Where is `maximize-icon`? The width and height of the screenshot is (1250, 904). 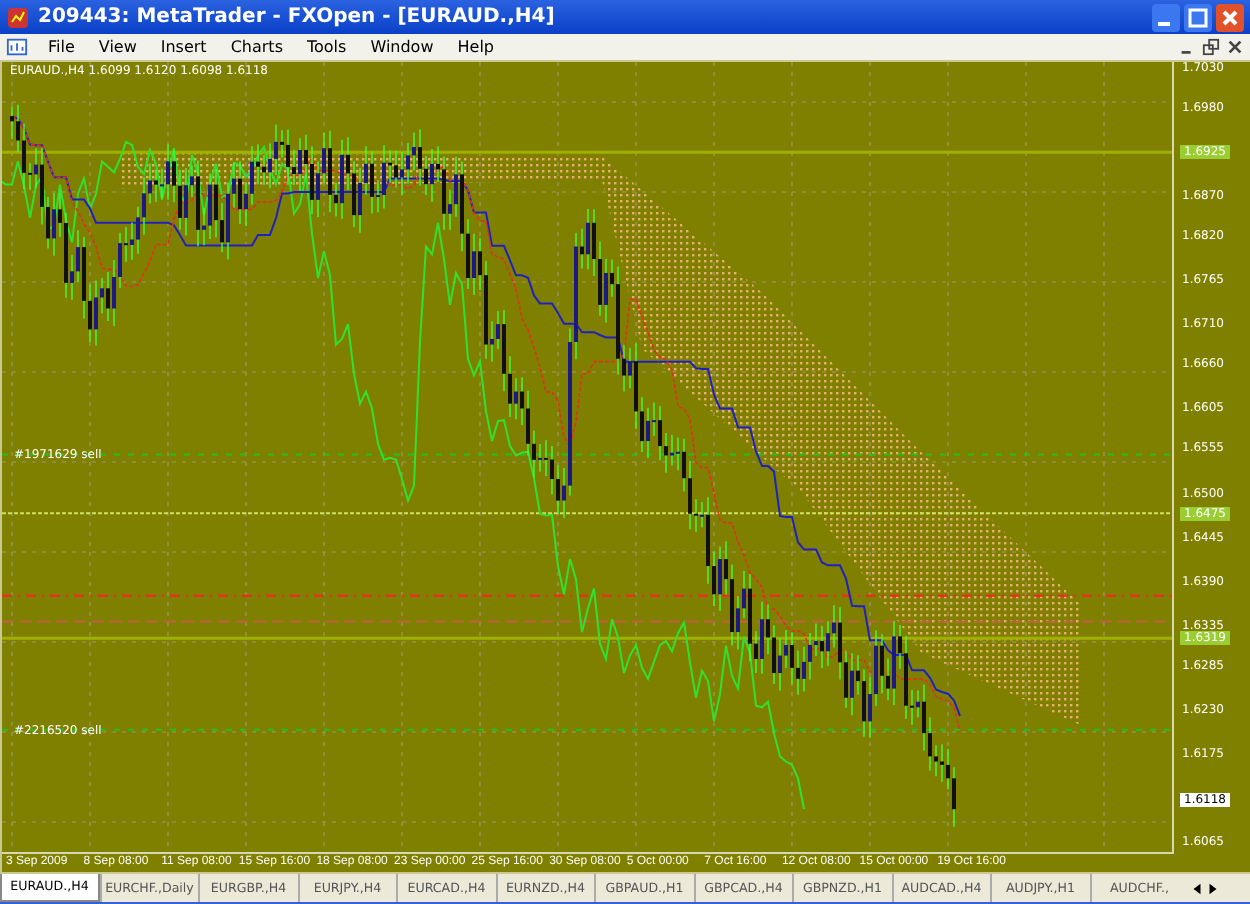
maximize-icon is located at coordinates (1198, 17).